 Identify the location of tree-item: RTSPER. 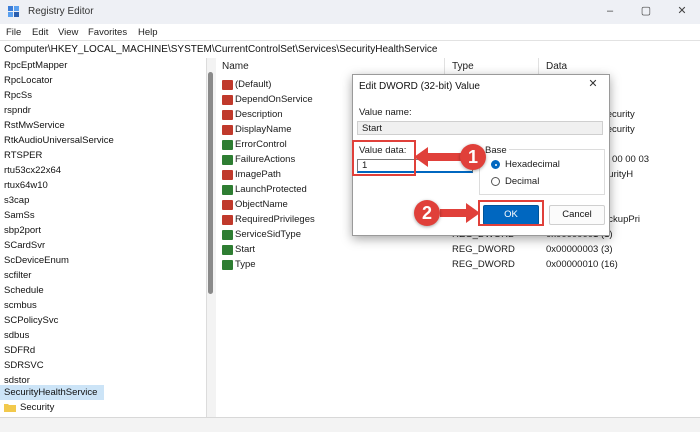
(23, 155).